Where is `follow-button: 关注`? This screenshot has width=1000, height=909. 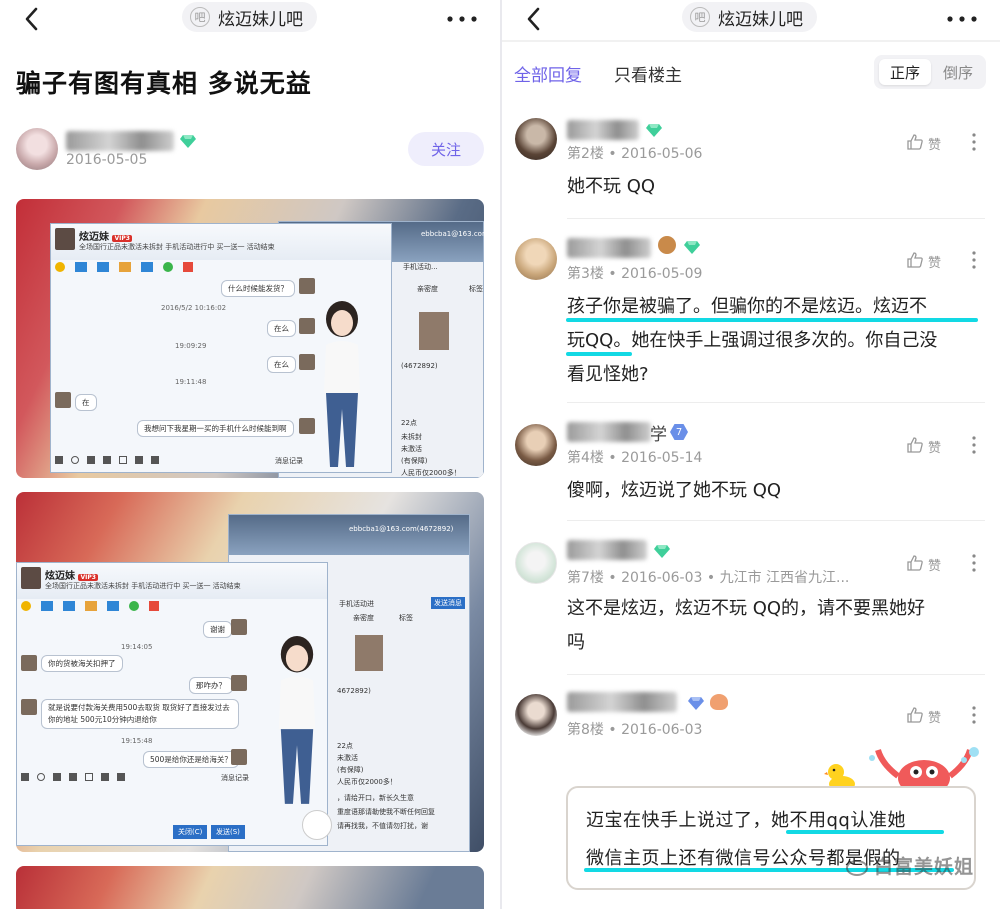 follow-button: 关注 is located at coordinates (446, 149).